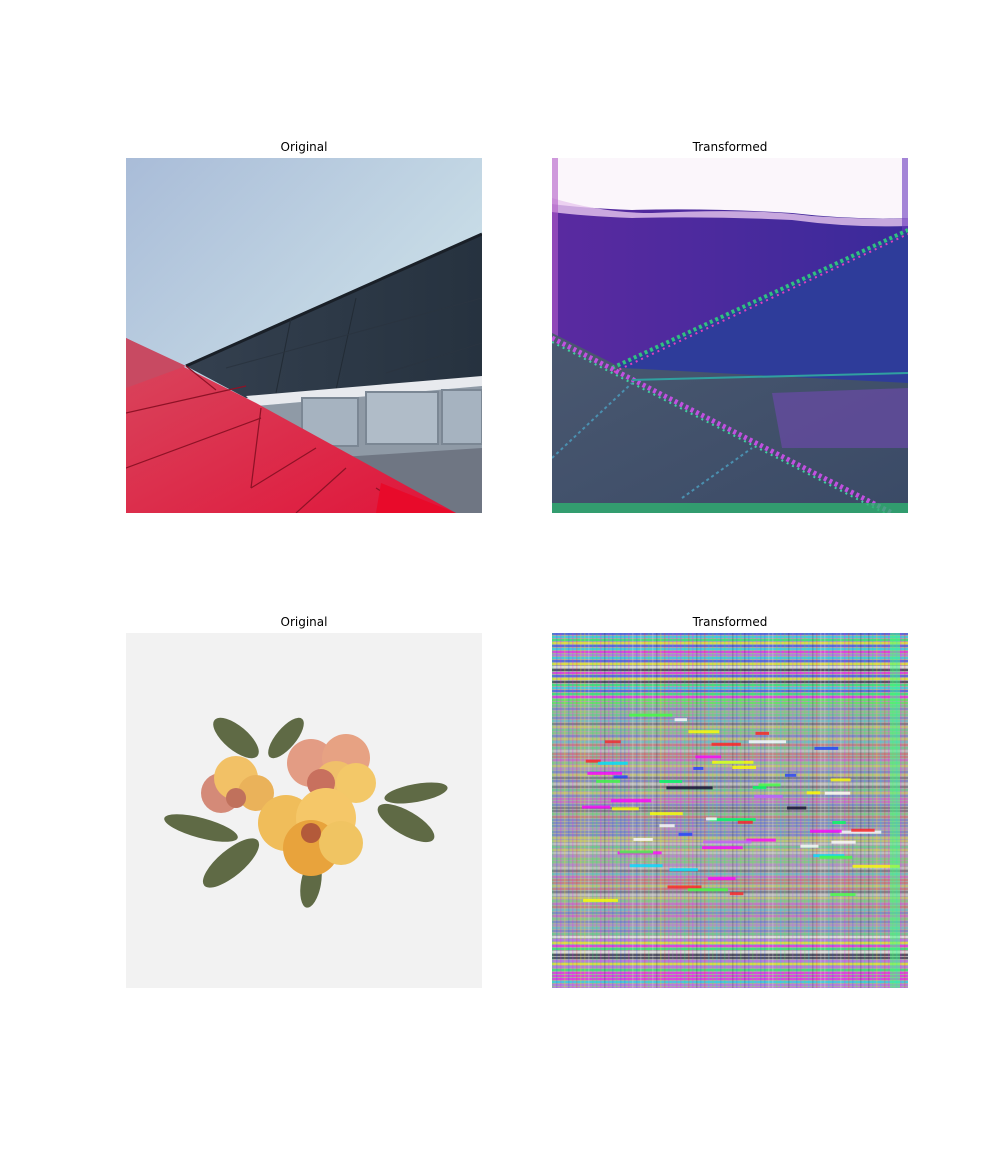 This screenshot has width=1008, height=1152. What do you see at coordinates (730, 810) in the screenshot?
I see `transformed-flower-image` at bounding box center [730, 810].